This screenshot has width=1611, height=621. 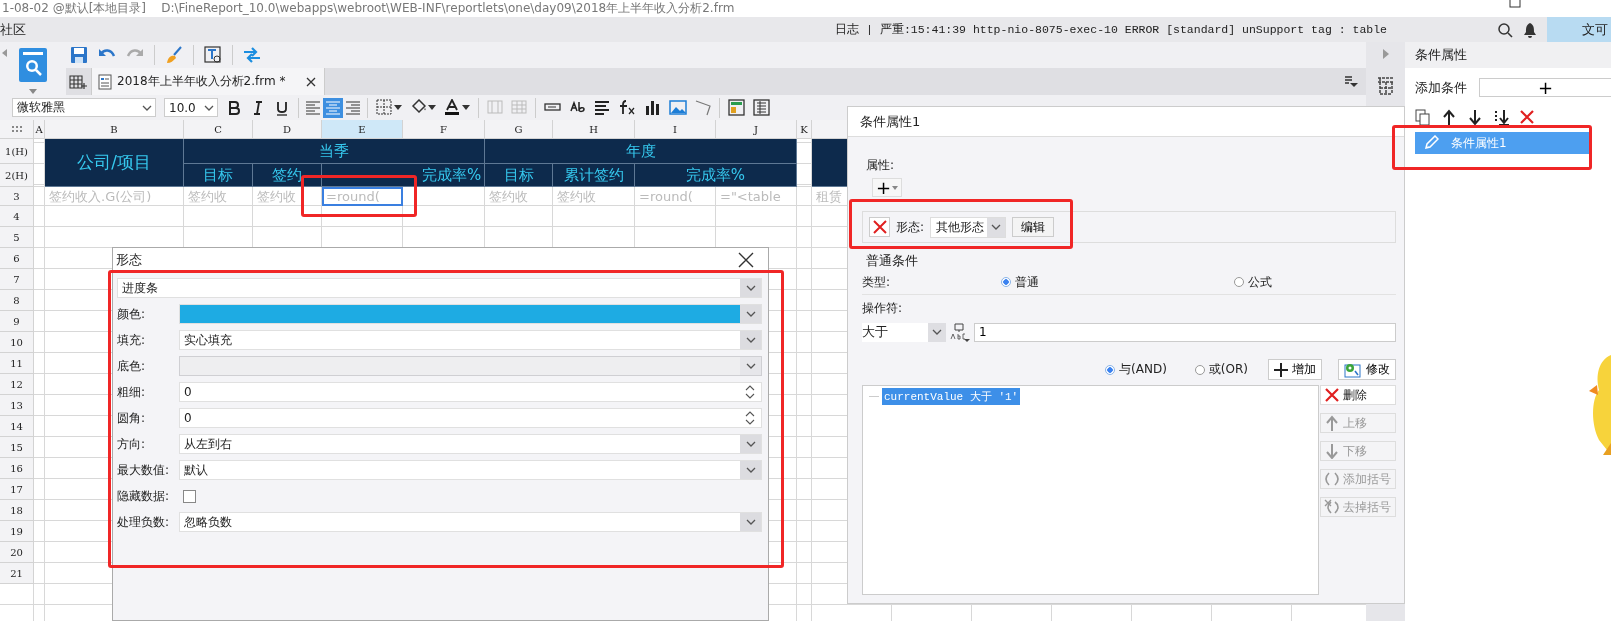 I want to click on list-layout-icon, so click(x=761, y=107).